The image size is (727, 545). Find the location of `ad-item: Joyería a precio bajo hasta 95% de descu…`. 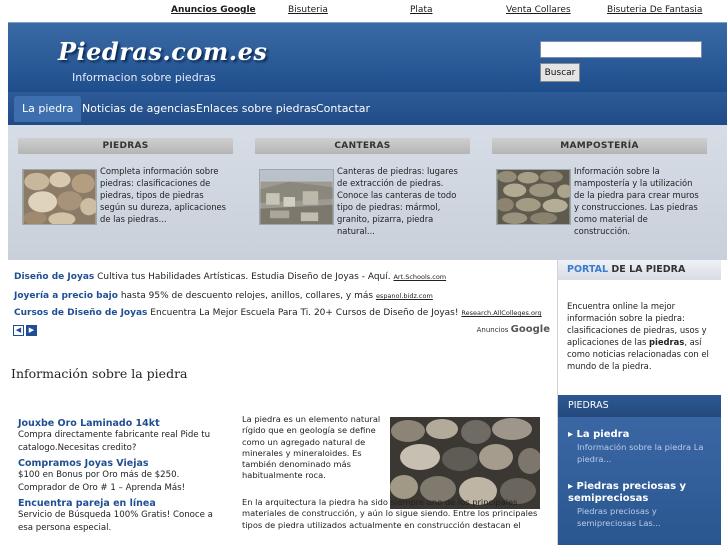

ad-item: Joyería a precio bajo hasta 95% de descu… is located at coordinates (223, 296).